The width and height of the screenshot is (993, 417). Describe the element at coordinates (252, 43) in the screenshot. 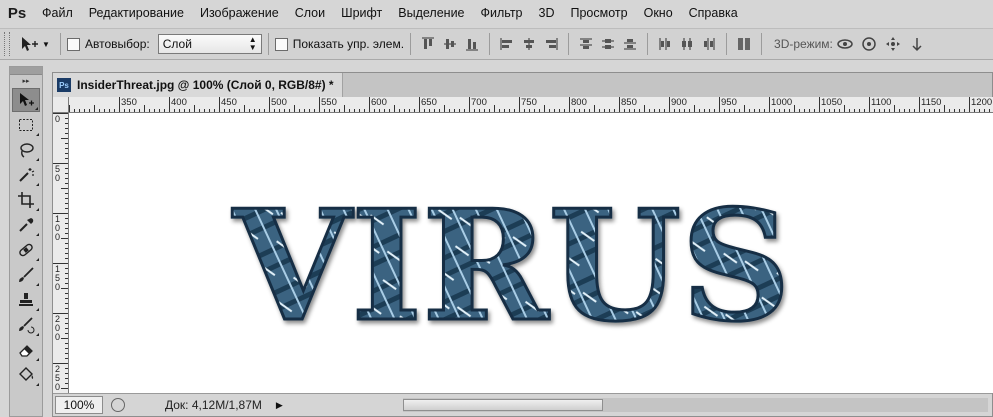

I see `spinner-arrows-icon: ▲ ▼` at that location.